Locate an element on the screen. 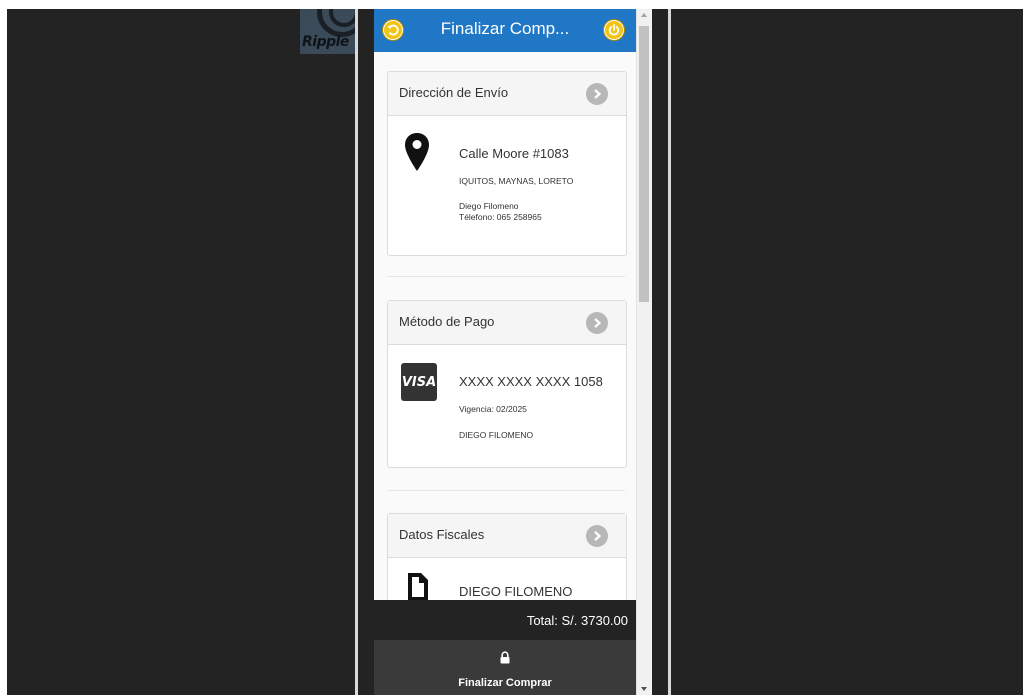 The image size is (1027, 695). visa-icon: VISA is located at coordinates (419, 382).